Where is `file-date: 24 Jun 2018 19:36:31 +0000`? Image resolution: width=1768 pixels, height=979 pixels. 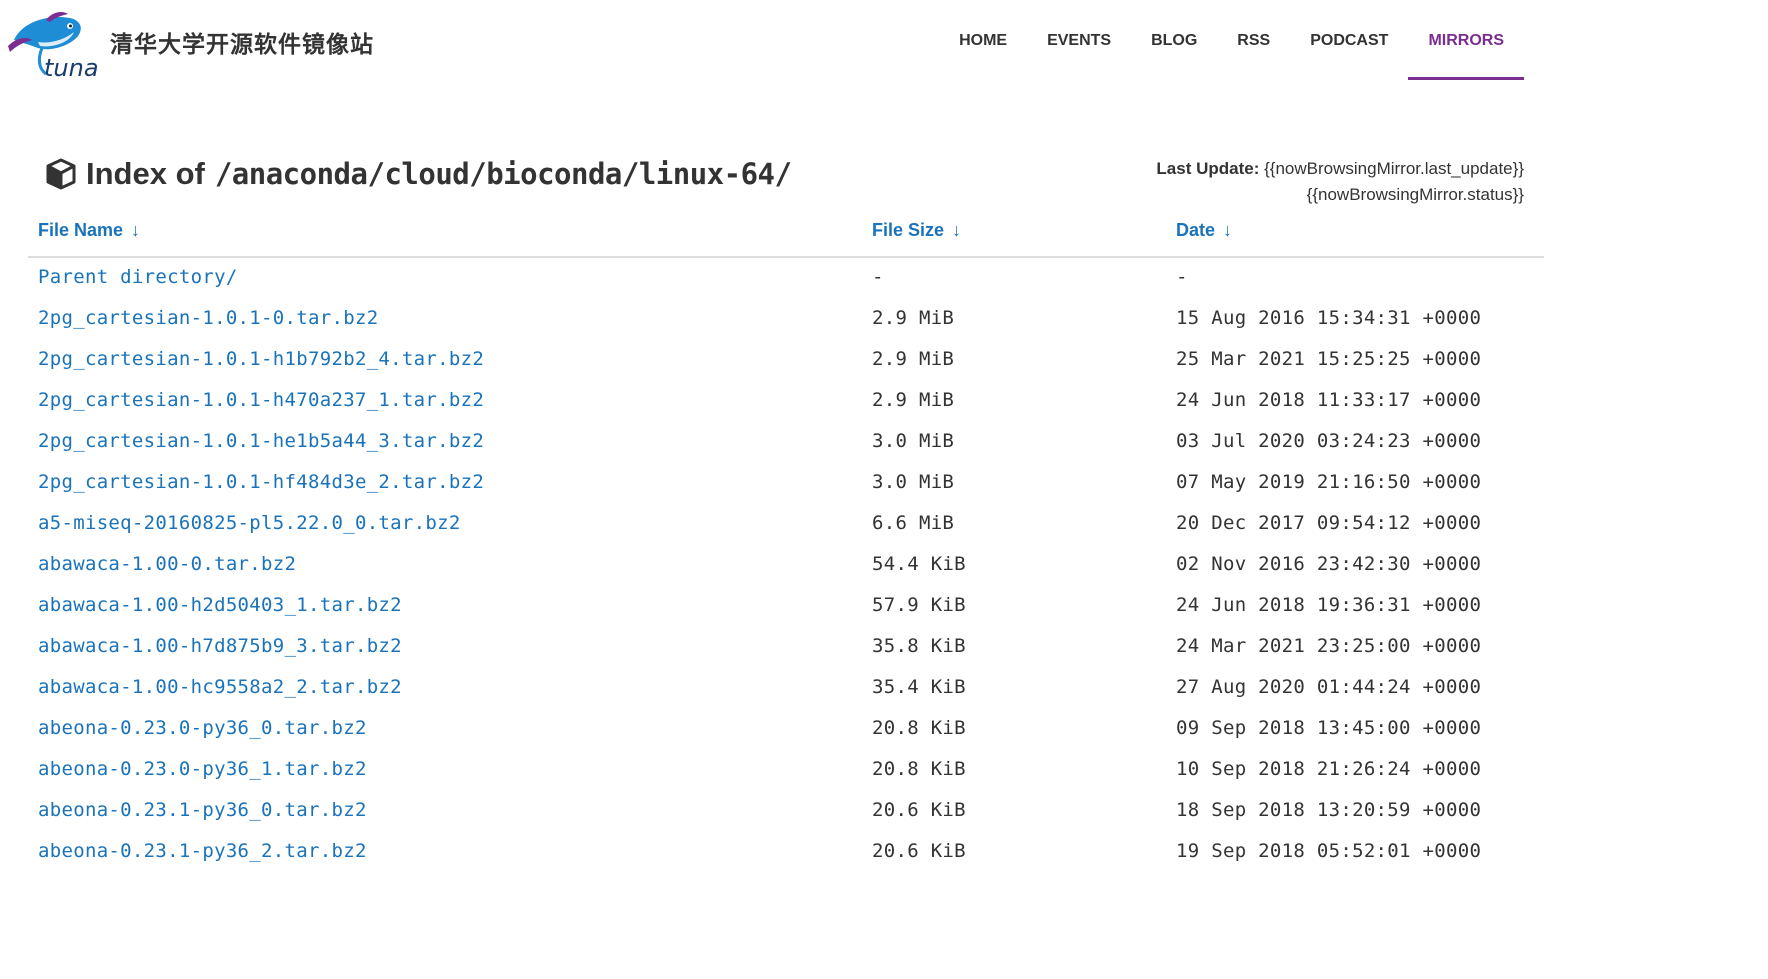
file-date: 24 Jun 2018 19:36:31 +0000 is located at coordinates (1329, 605).